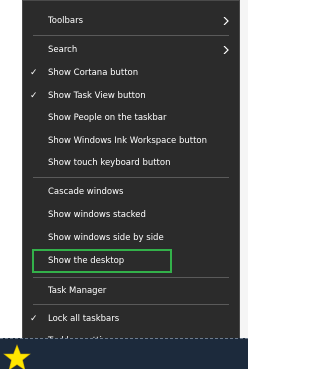 The image size is (320, 369). Describe the element at coordinates (131, 192) in the screenshot. I see `menu-item-cascade-windows: Cascade windows` at that location.